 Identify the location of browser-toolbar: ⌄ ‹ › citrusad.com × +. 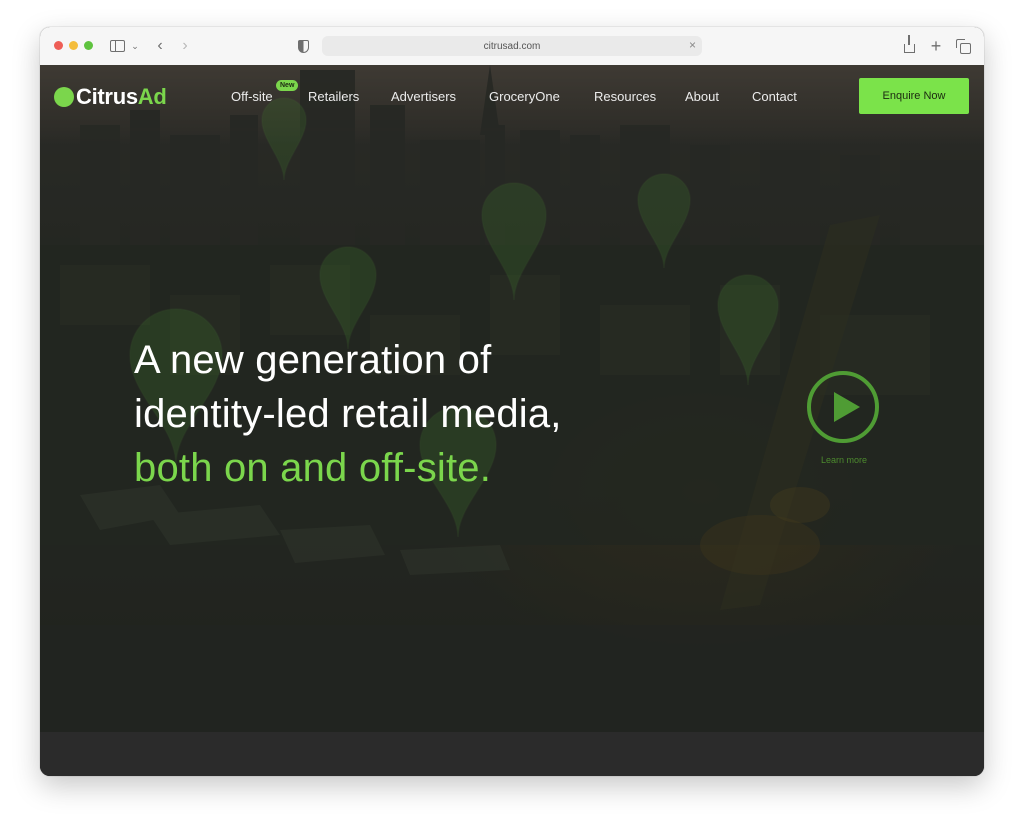
(512, 46).